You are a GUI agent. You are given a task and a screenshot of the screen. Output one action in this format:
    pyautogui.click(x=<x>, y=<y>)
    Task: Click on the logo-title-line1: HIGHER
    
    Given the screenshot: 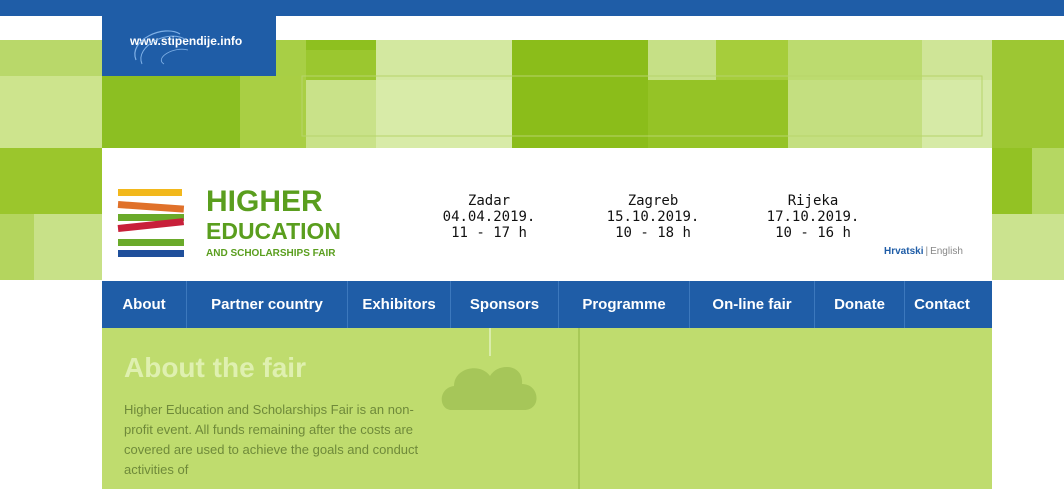 What is the action you would take?
    pyautogui.click(x=264, y=201)
    